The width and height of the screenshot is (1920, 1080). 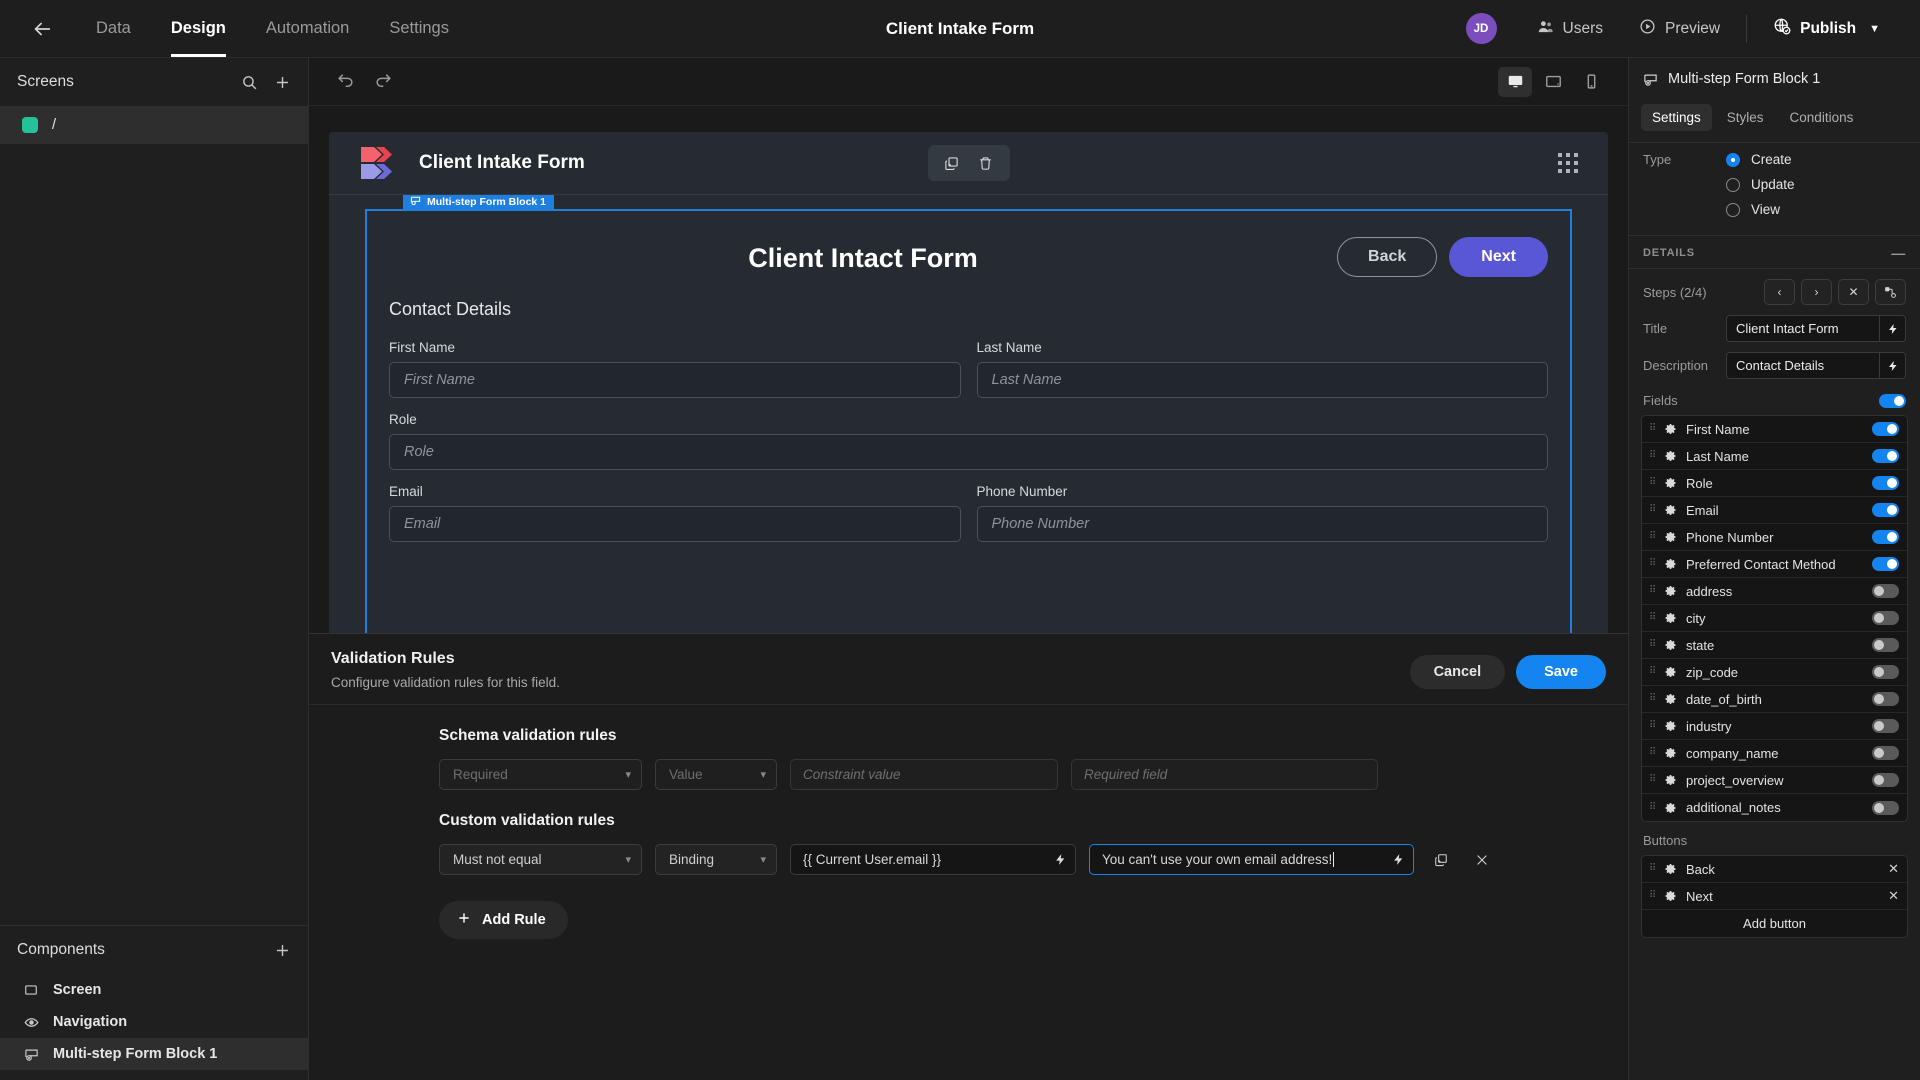 I want to click on collapse-icon: —, so click(x=1898, y=253).